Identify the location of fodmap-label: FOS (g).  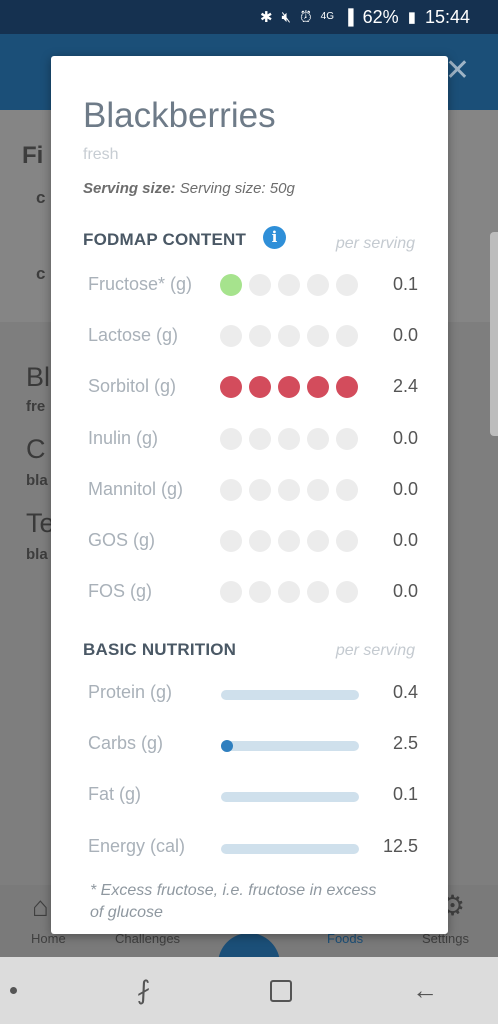
(120, 591).